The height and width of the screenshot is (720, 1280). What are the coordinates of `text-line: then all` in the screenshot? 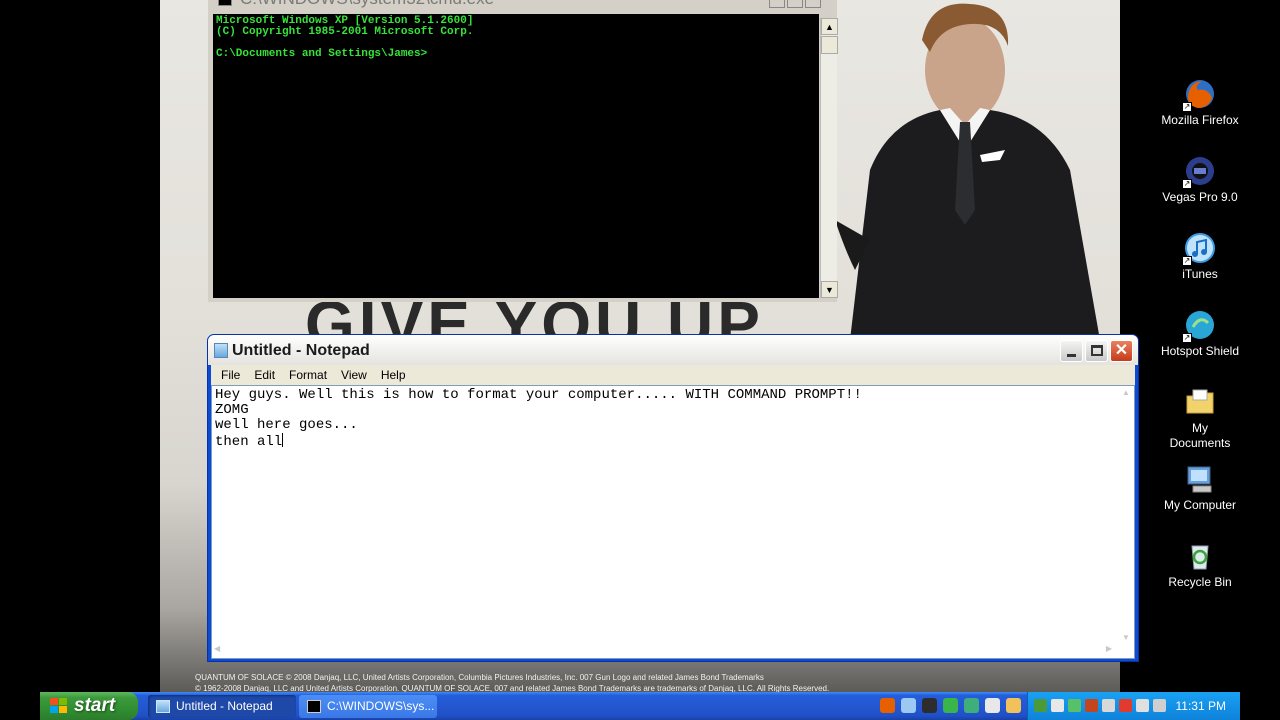 It's located at (249, 442).